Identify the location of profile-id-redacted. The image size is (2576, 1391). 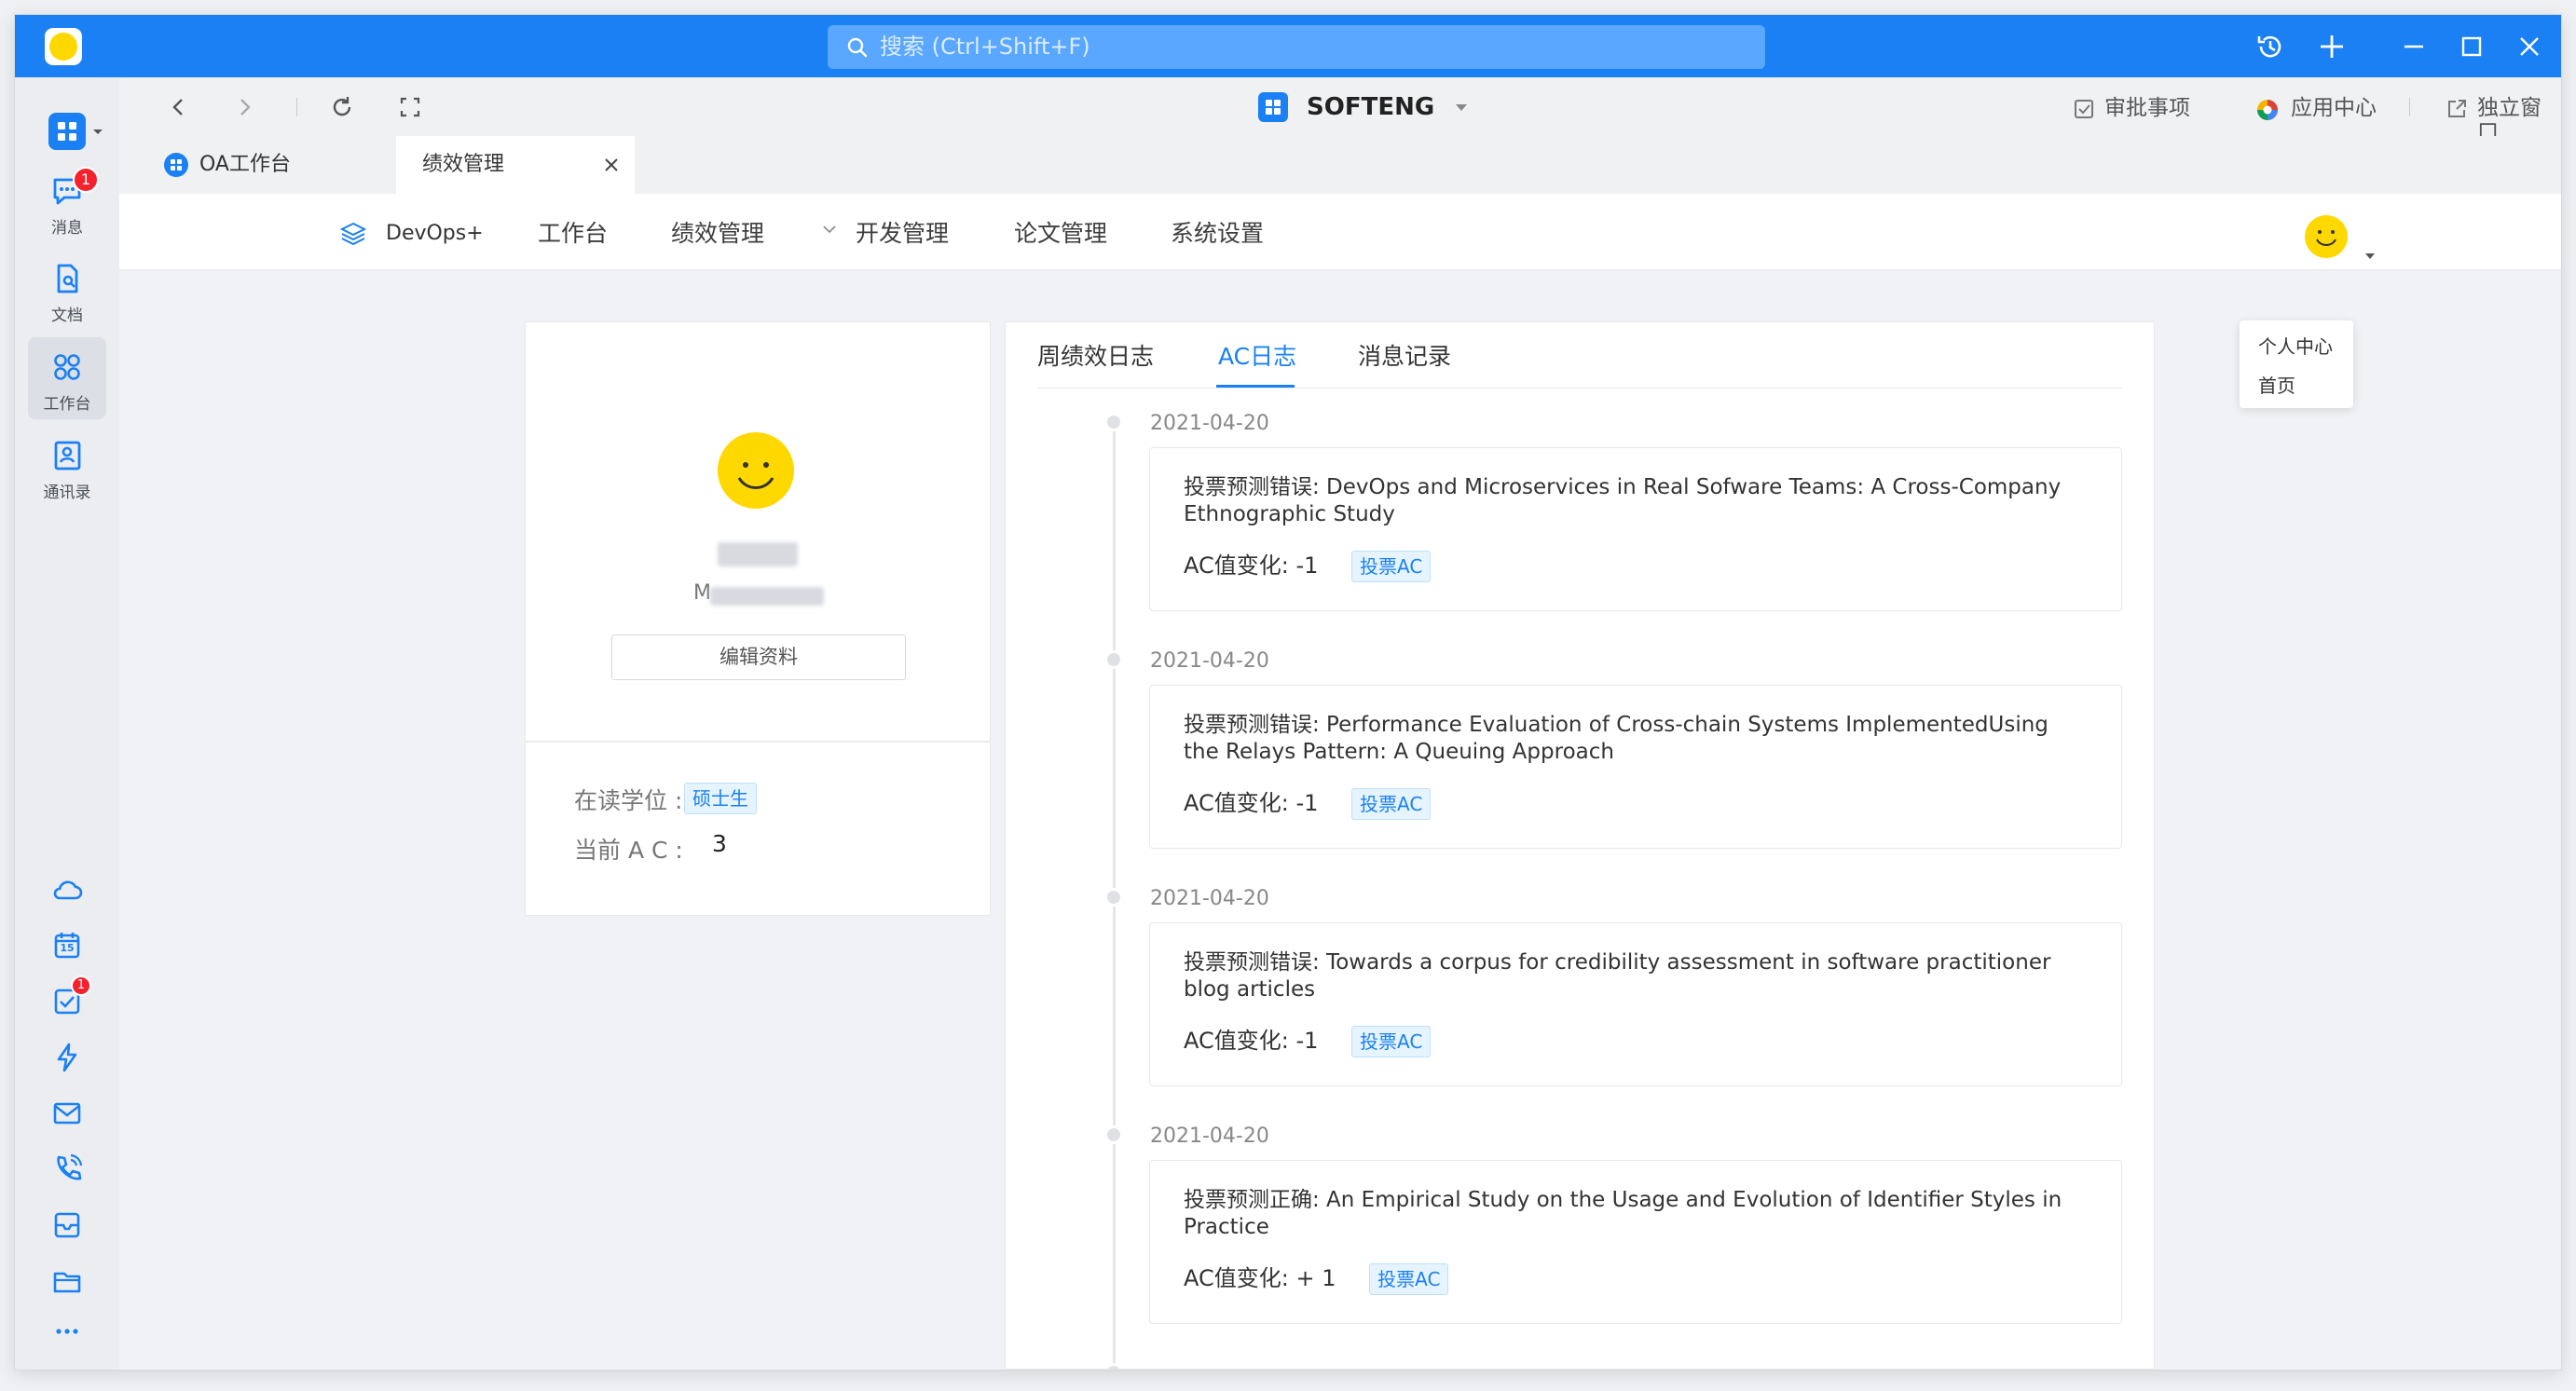
(767, 596).